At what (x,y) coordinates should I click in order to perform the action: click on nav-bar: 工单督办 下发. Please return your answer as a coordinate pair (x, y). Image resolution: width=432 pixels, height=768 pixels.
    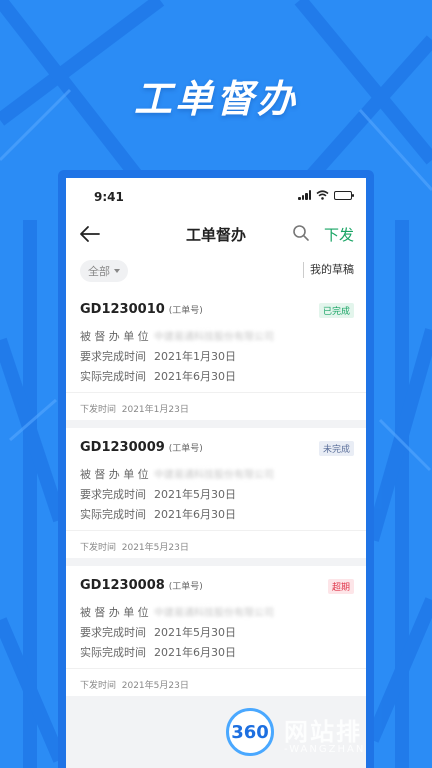
    Looking at the image, I should click on (216, 234).